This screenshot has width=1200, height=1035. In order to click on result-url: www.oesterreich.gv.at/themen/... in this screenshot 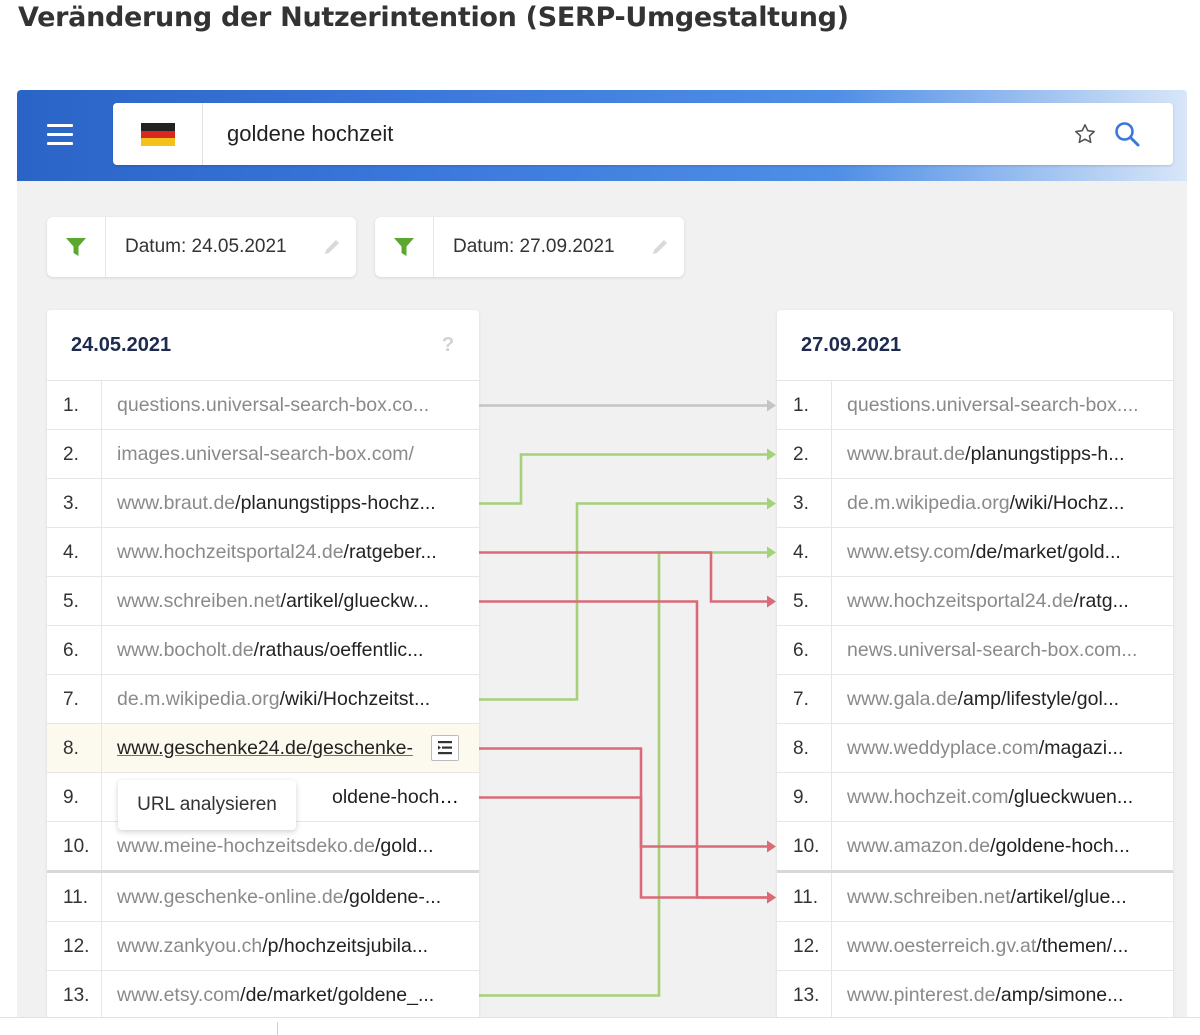, I will do `click(1003, 946)`.